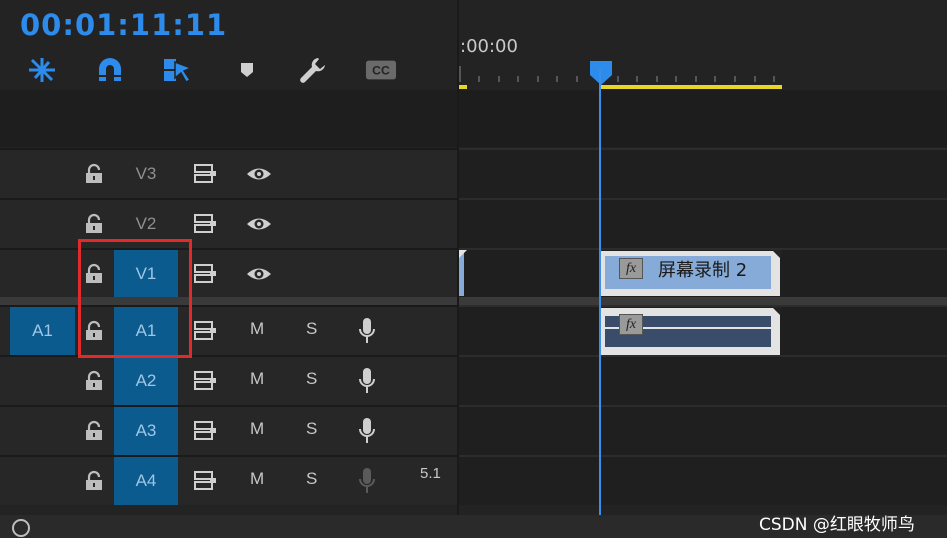  Describe the element at coordinates (837, 525) in the screenshot. I see `watermark: CSDN @红眼牧师鸟` at that location.